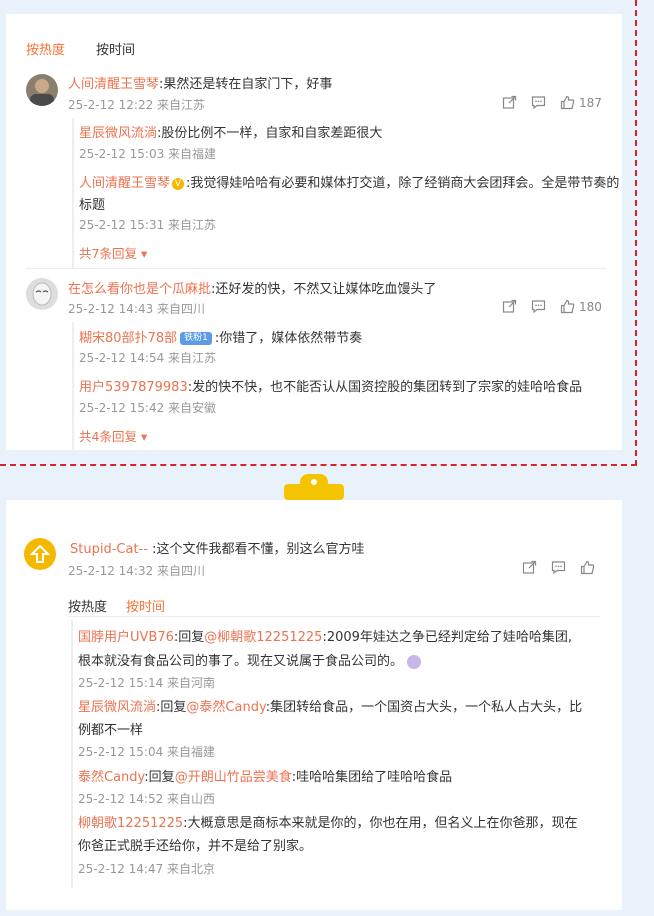 This screenshot has width=654, height=916. I want to click on comment-text: :果然还是转在自家门下，好事, so click(246, 84).